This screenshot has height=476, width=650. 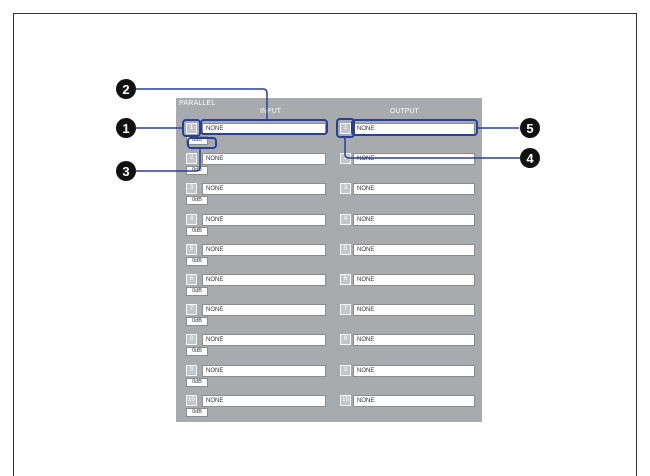 I want to click on input-number-button: 8, so click(x=191, y=340).